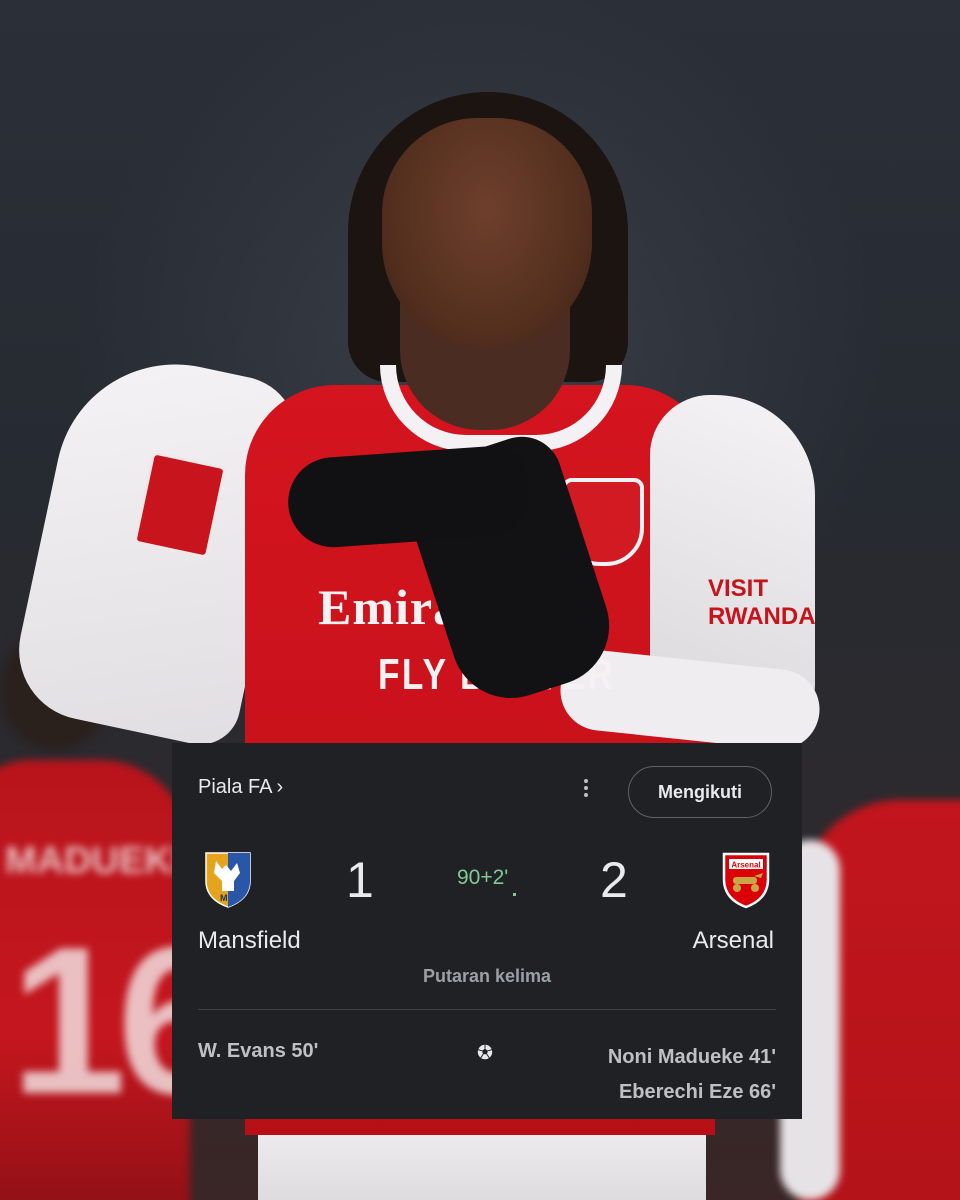 The height and width of the screenshot is (1200, 960). What do you see at coordinates (360, 880) in the screenshot?
I see `home-score: 1` at bounding box center [360, 880].